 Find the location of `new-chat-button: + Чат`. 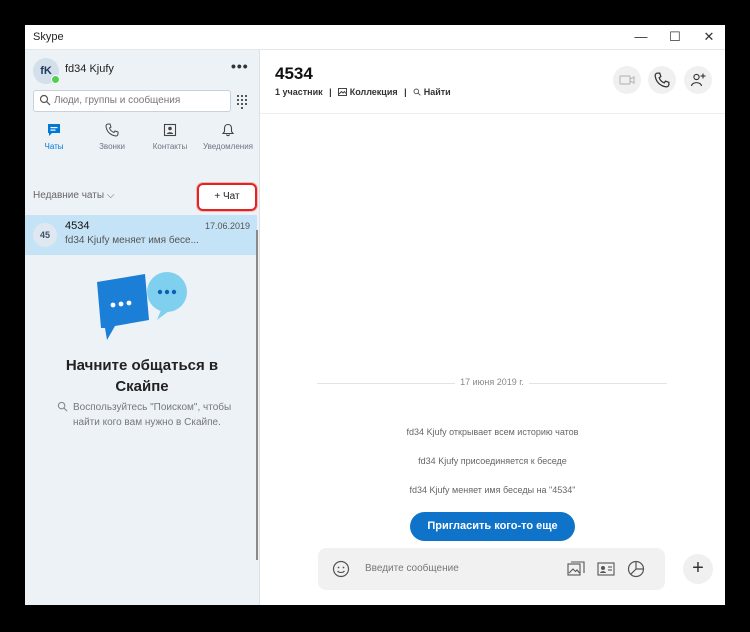

new-chat-button: + Чат is located at coordinates (227, 197).